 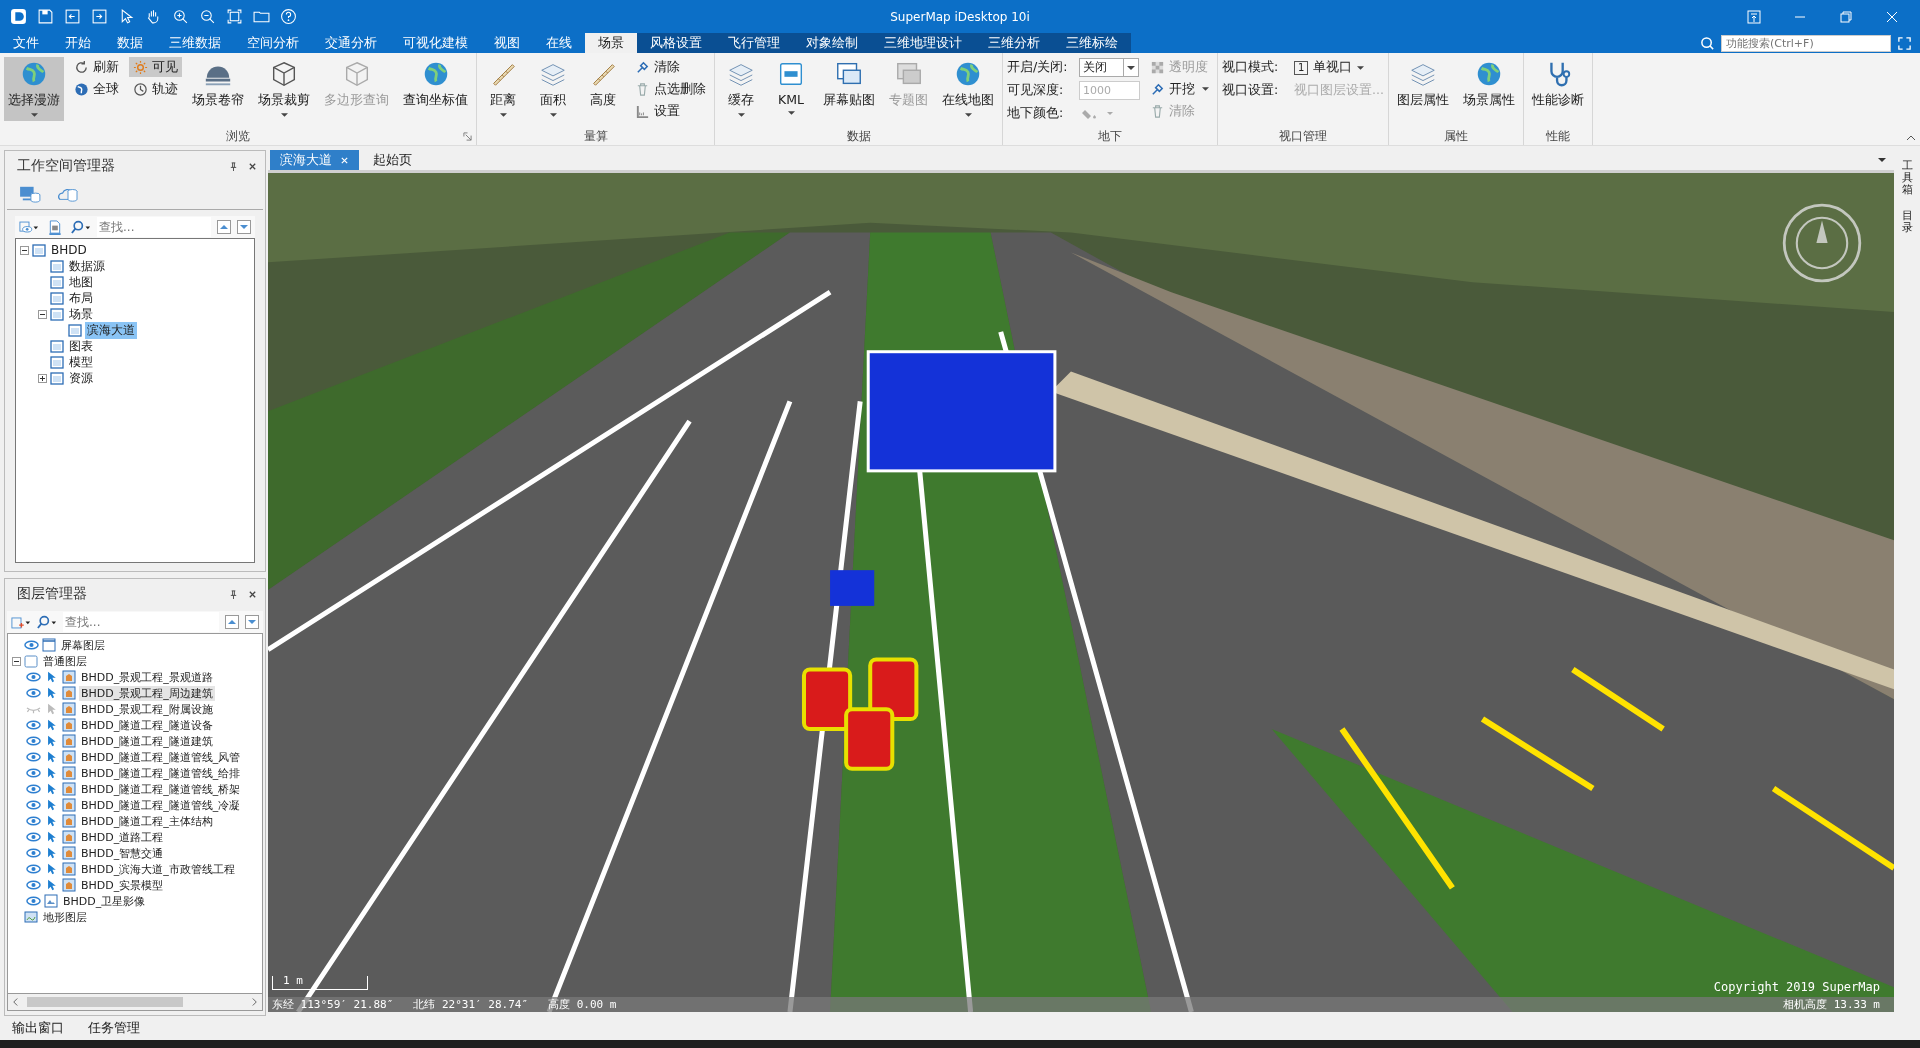 I want to click on ribbon-button: 图层属性, so click(x=1422, y=89).